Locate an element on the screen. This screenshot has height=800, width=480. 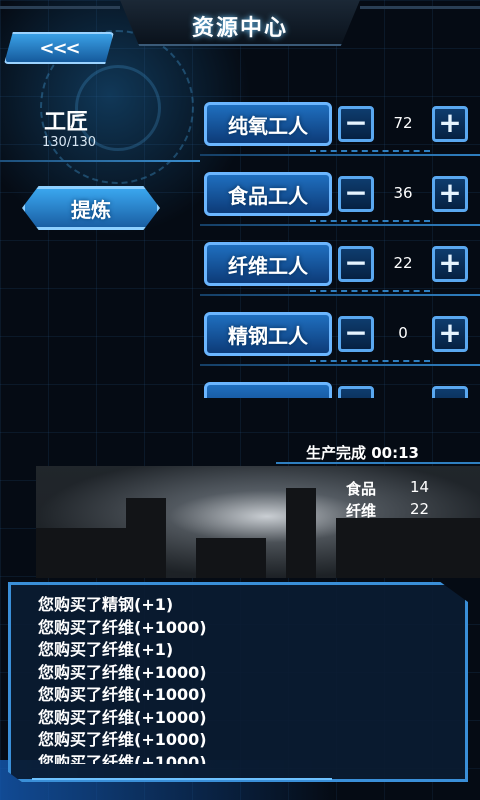
worker-type-button-partial is located at coordinates (268, 390).